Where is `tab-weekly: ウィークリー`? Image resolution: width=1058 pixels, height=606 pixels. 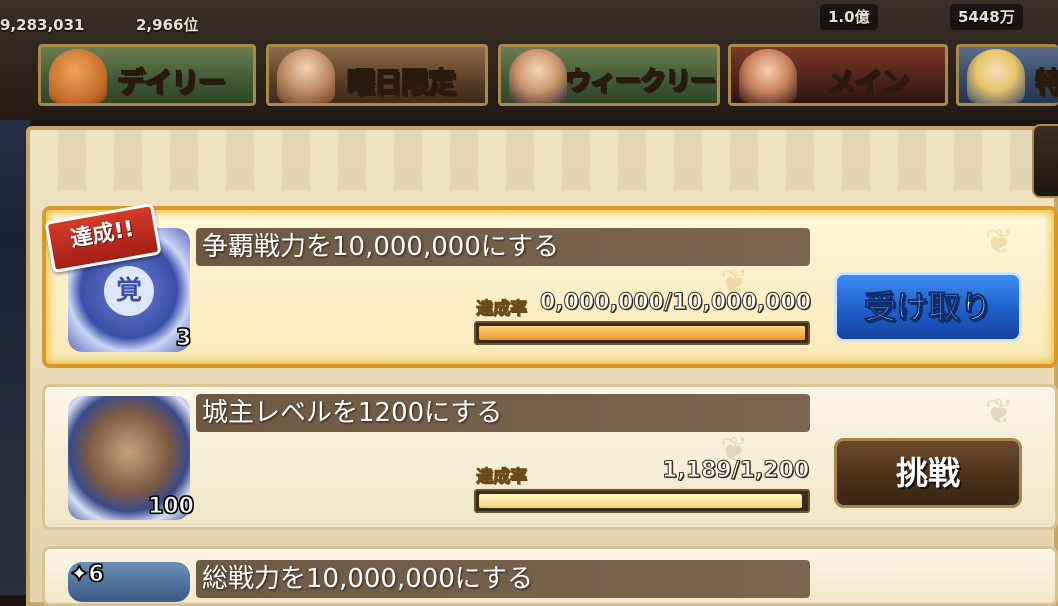 tab-weekly: ウィークリー is located at coordinates (609, 75).